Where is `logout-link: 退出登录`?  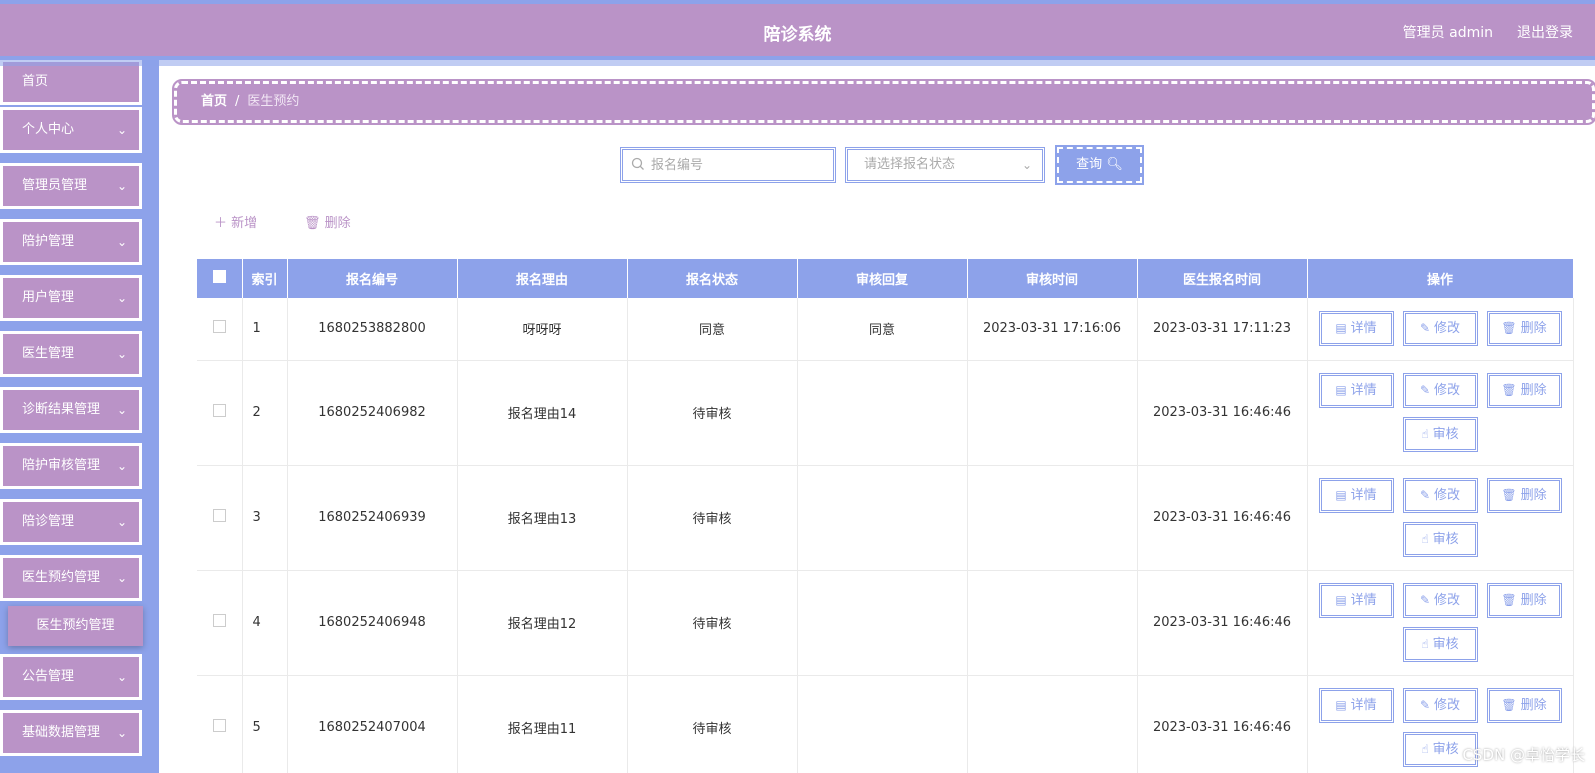 logout-link: 退出登录 is located at coordinates (1545, 32).